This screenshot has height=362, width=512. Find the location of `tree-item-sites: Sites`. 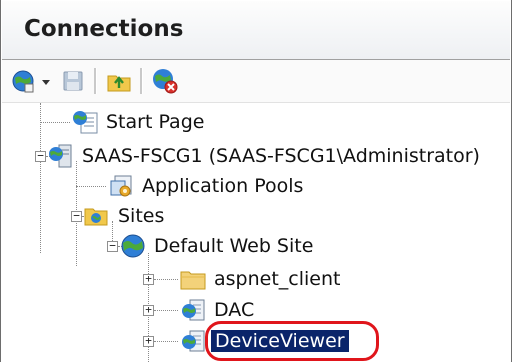

tree-item-sites: Sites is located at coordinates (123, 216).